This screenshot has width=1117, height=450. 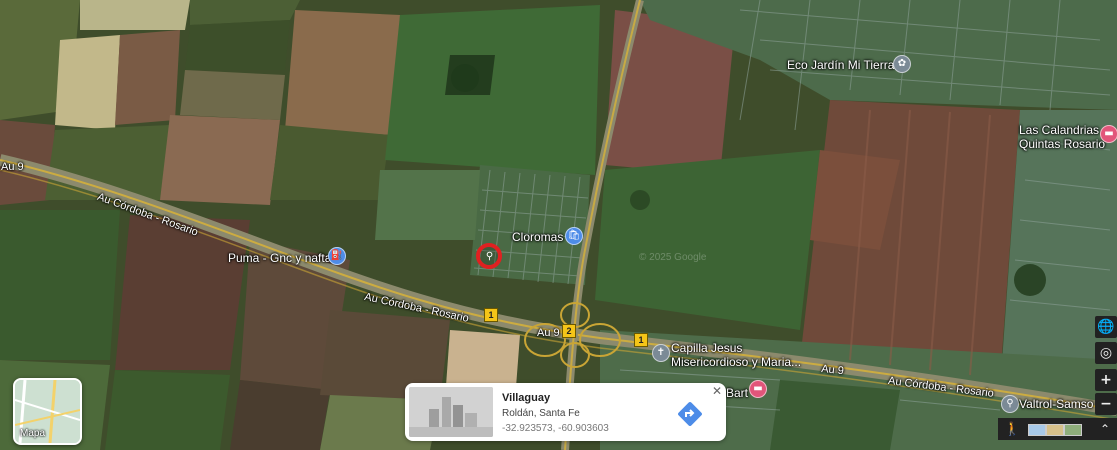 I want to click on directions-button, so click(x=690, y=414).